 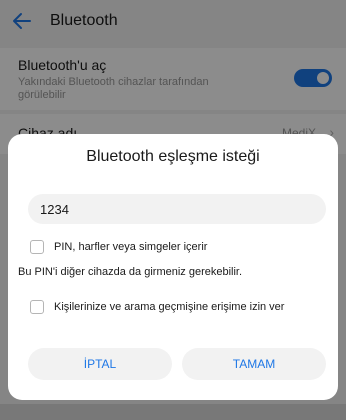 What do you see at coordinates (37, 247) in the screenshot?
I see `pin-letters-checkbox` at bounding box center [37, 247].